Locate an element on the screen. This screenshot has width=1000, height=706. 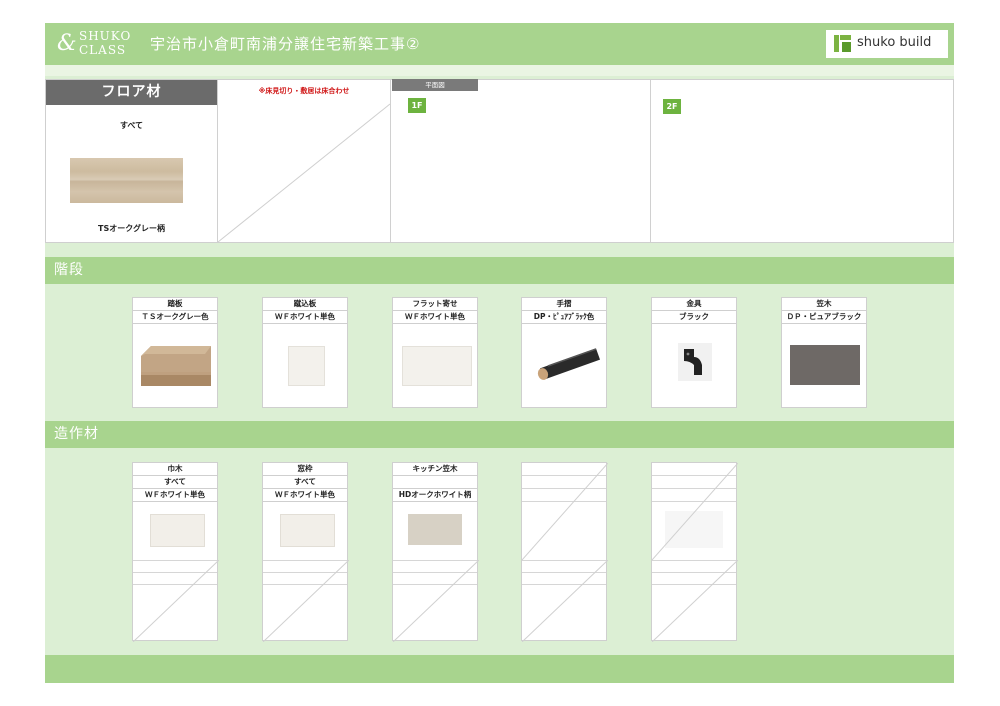
stairs-card-cap: 笠木 ＤＰ・ピュアブラック is located at coordinates (824, 352).